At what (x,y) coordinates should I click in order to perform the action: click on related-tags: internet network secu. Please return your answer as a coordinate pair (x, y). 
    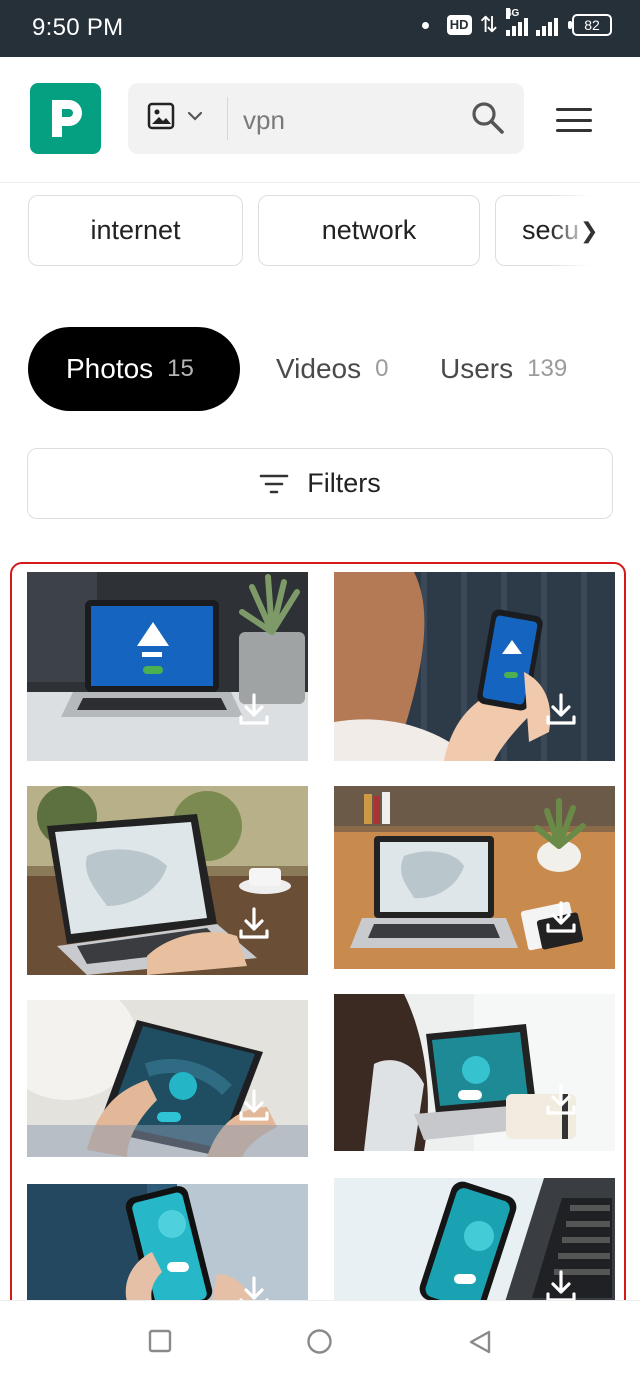
    Looking at the image, I should click on (319, 231).